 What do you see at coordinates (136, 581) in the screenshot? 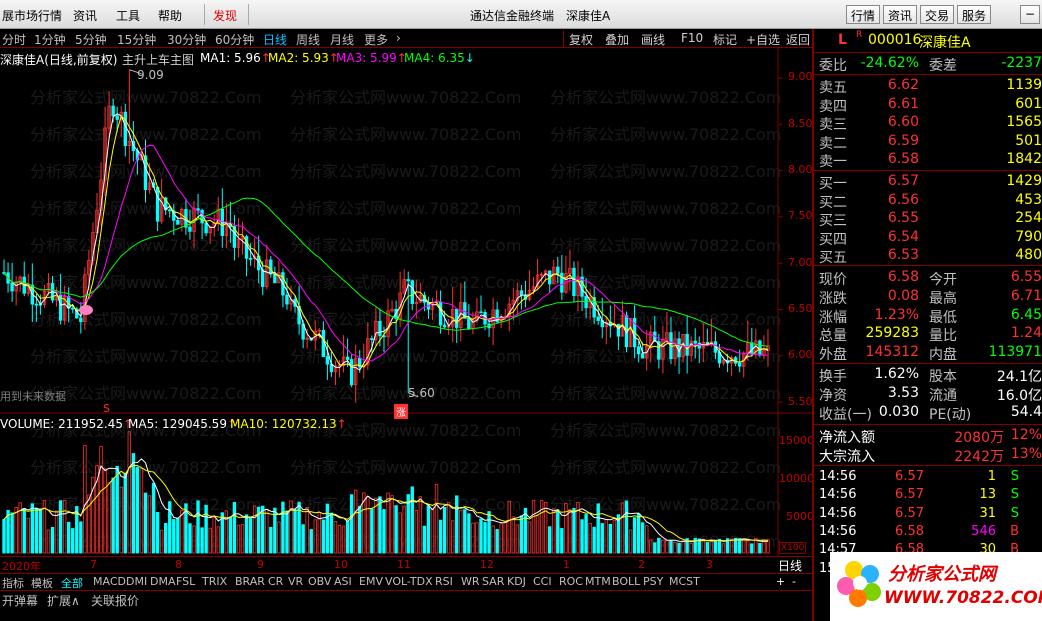
I see `tab-dmi: DMI` at bounding box center [136, 581].